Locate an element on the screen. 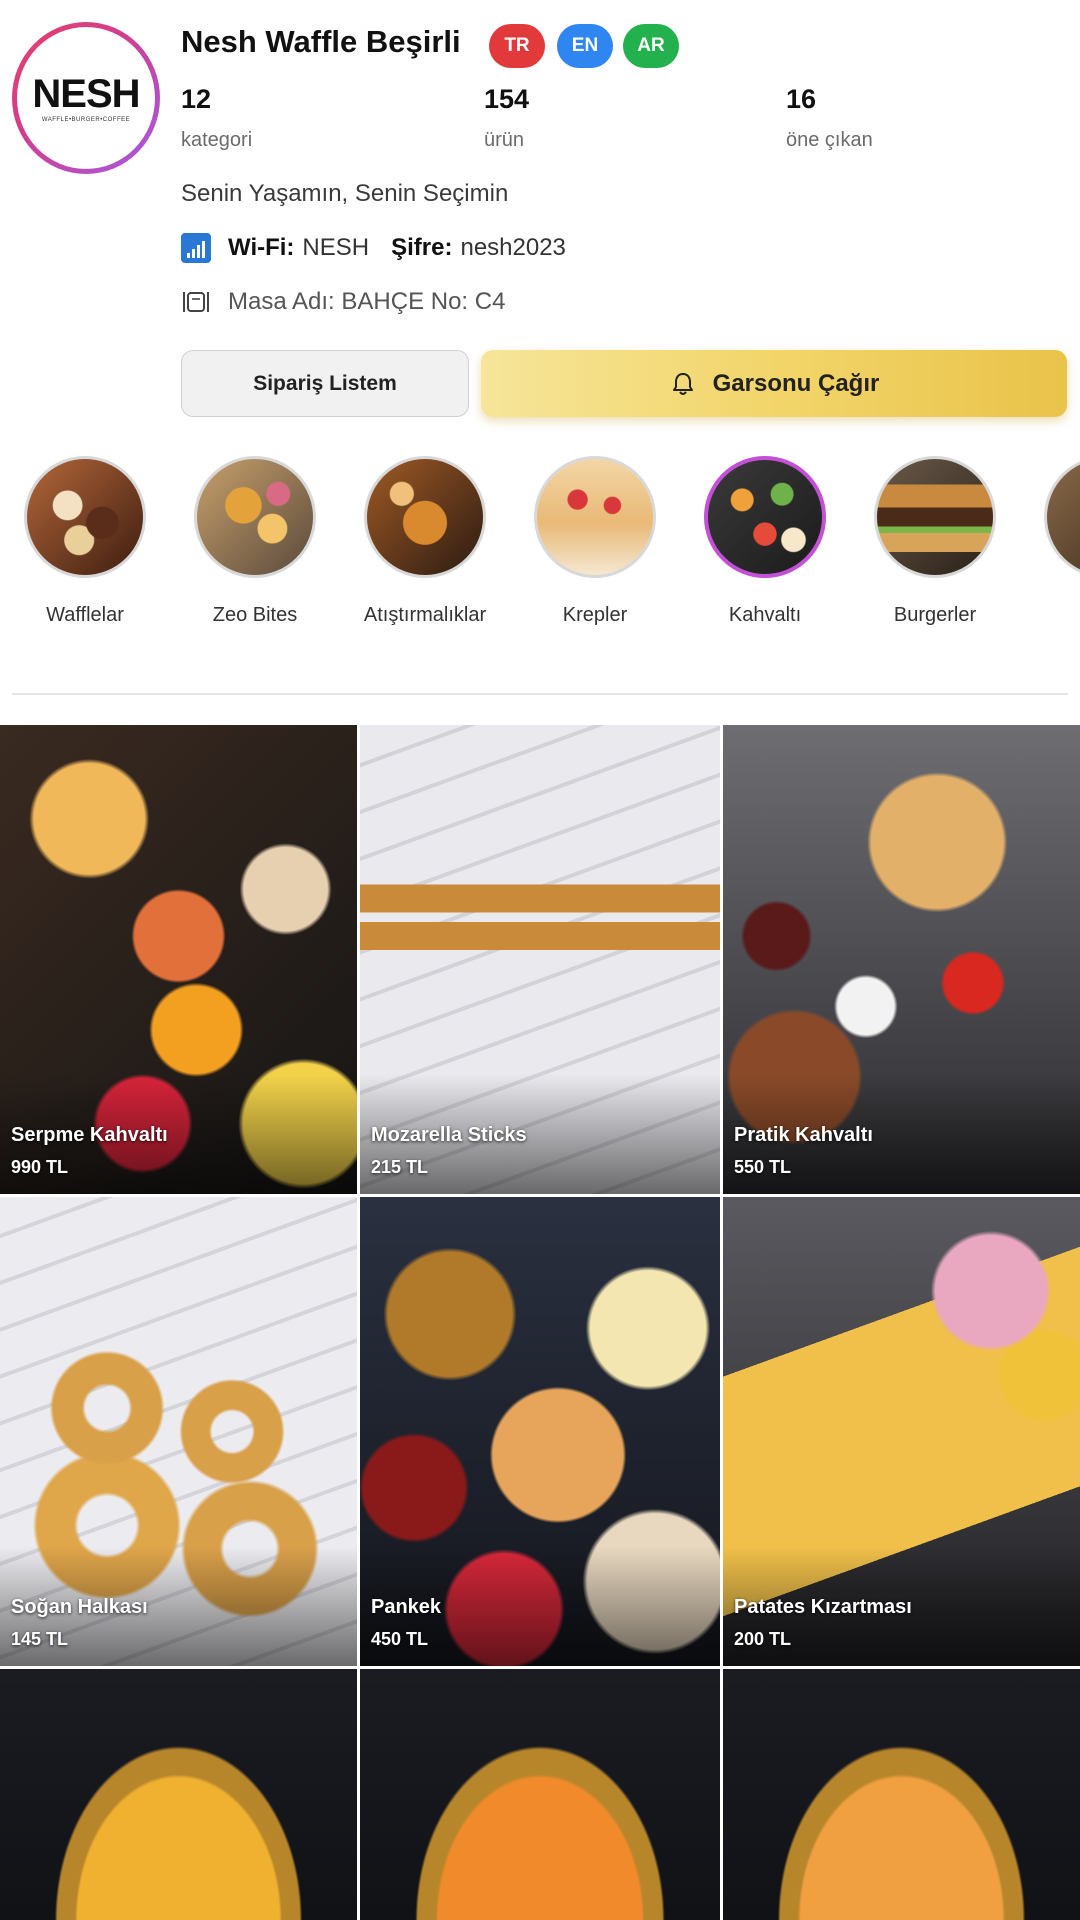  product-price: 990 TL is located at coordinates (40, 1167).